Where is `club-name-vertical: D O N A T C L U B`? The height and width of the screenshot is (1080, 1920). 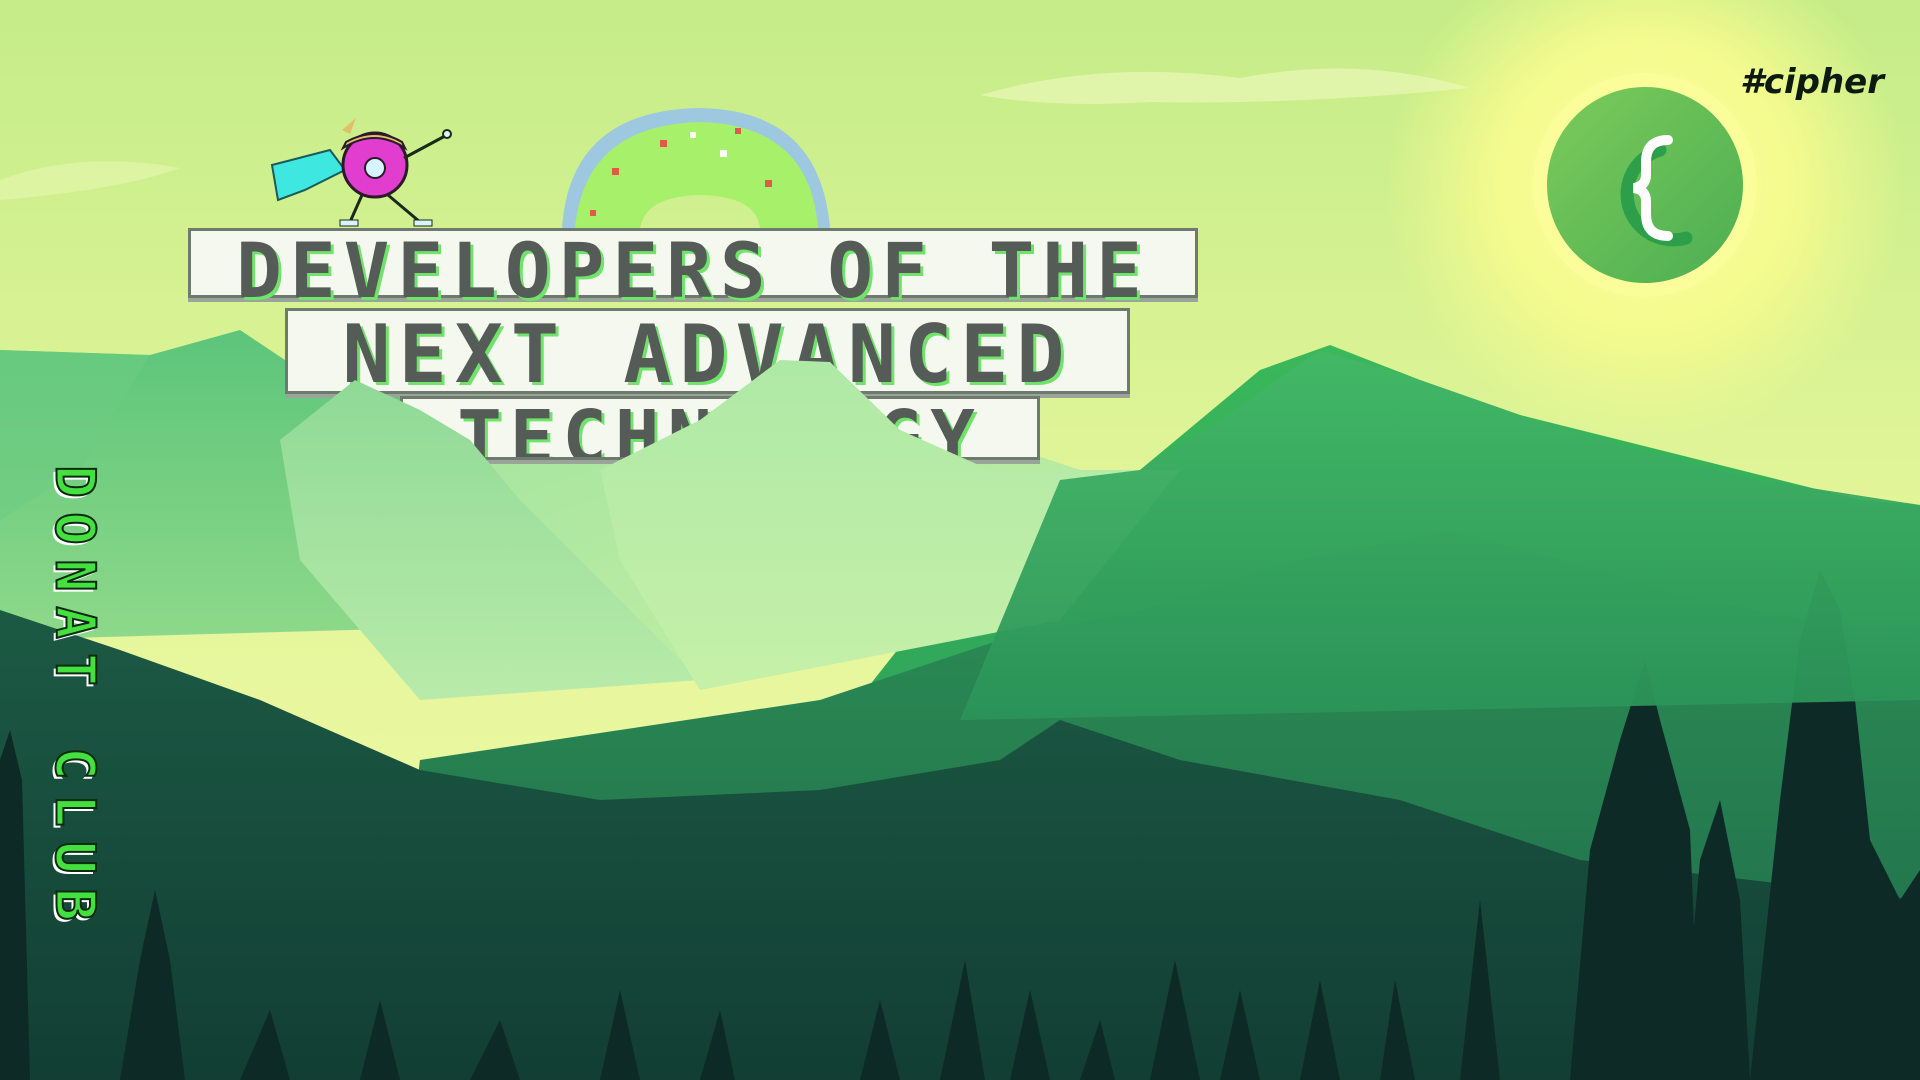
club-name-vertical: D O N A T C L U B is located at coordinates (75, 750).